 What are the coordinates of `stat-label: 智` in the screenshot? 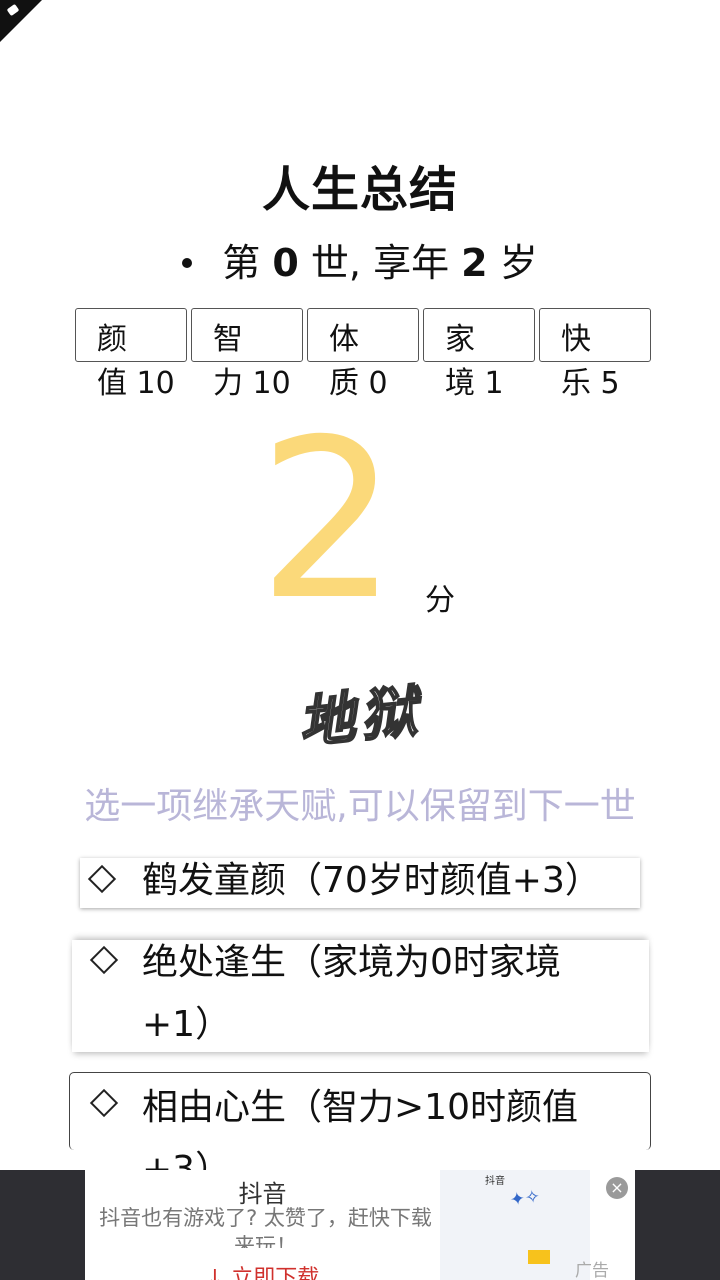 It's located at (228, 339).